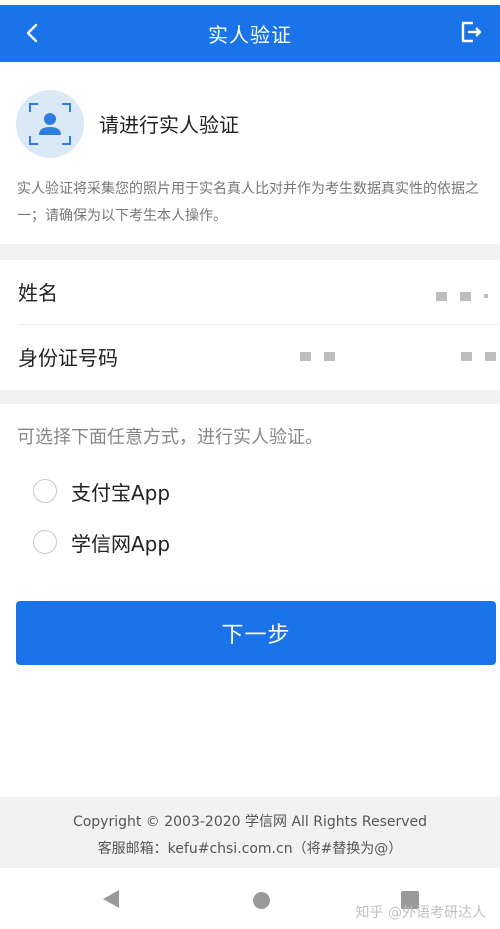 The height and width of the screenshot is (929, 500). I want to click on page-title: 实人验证, so click(250, 35).